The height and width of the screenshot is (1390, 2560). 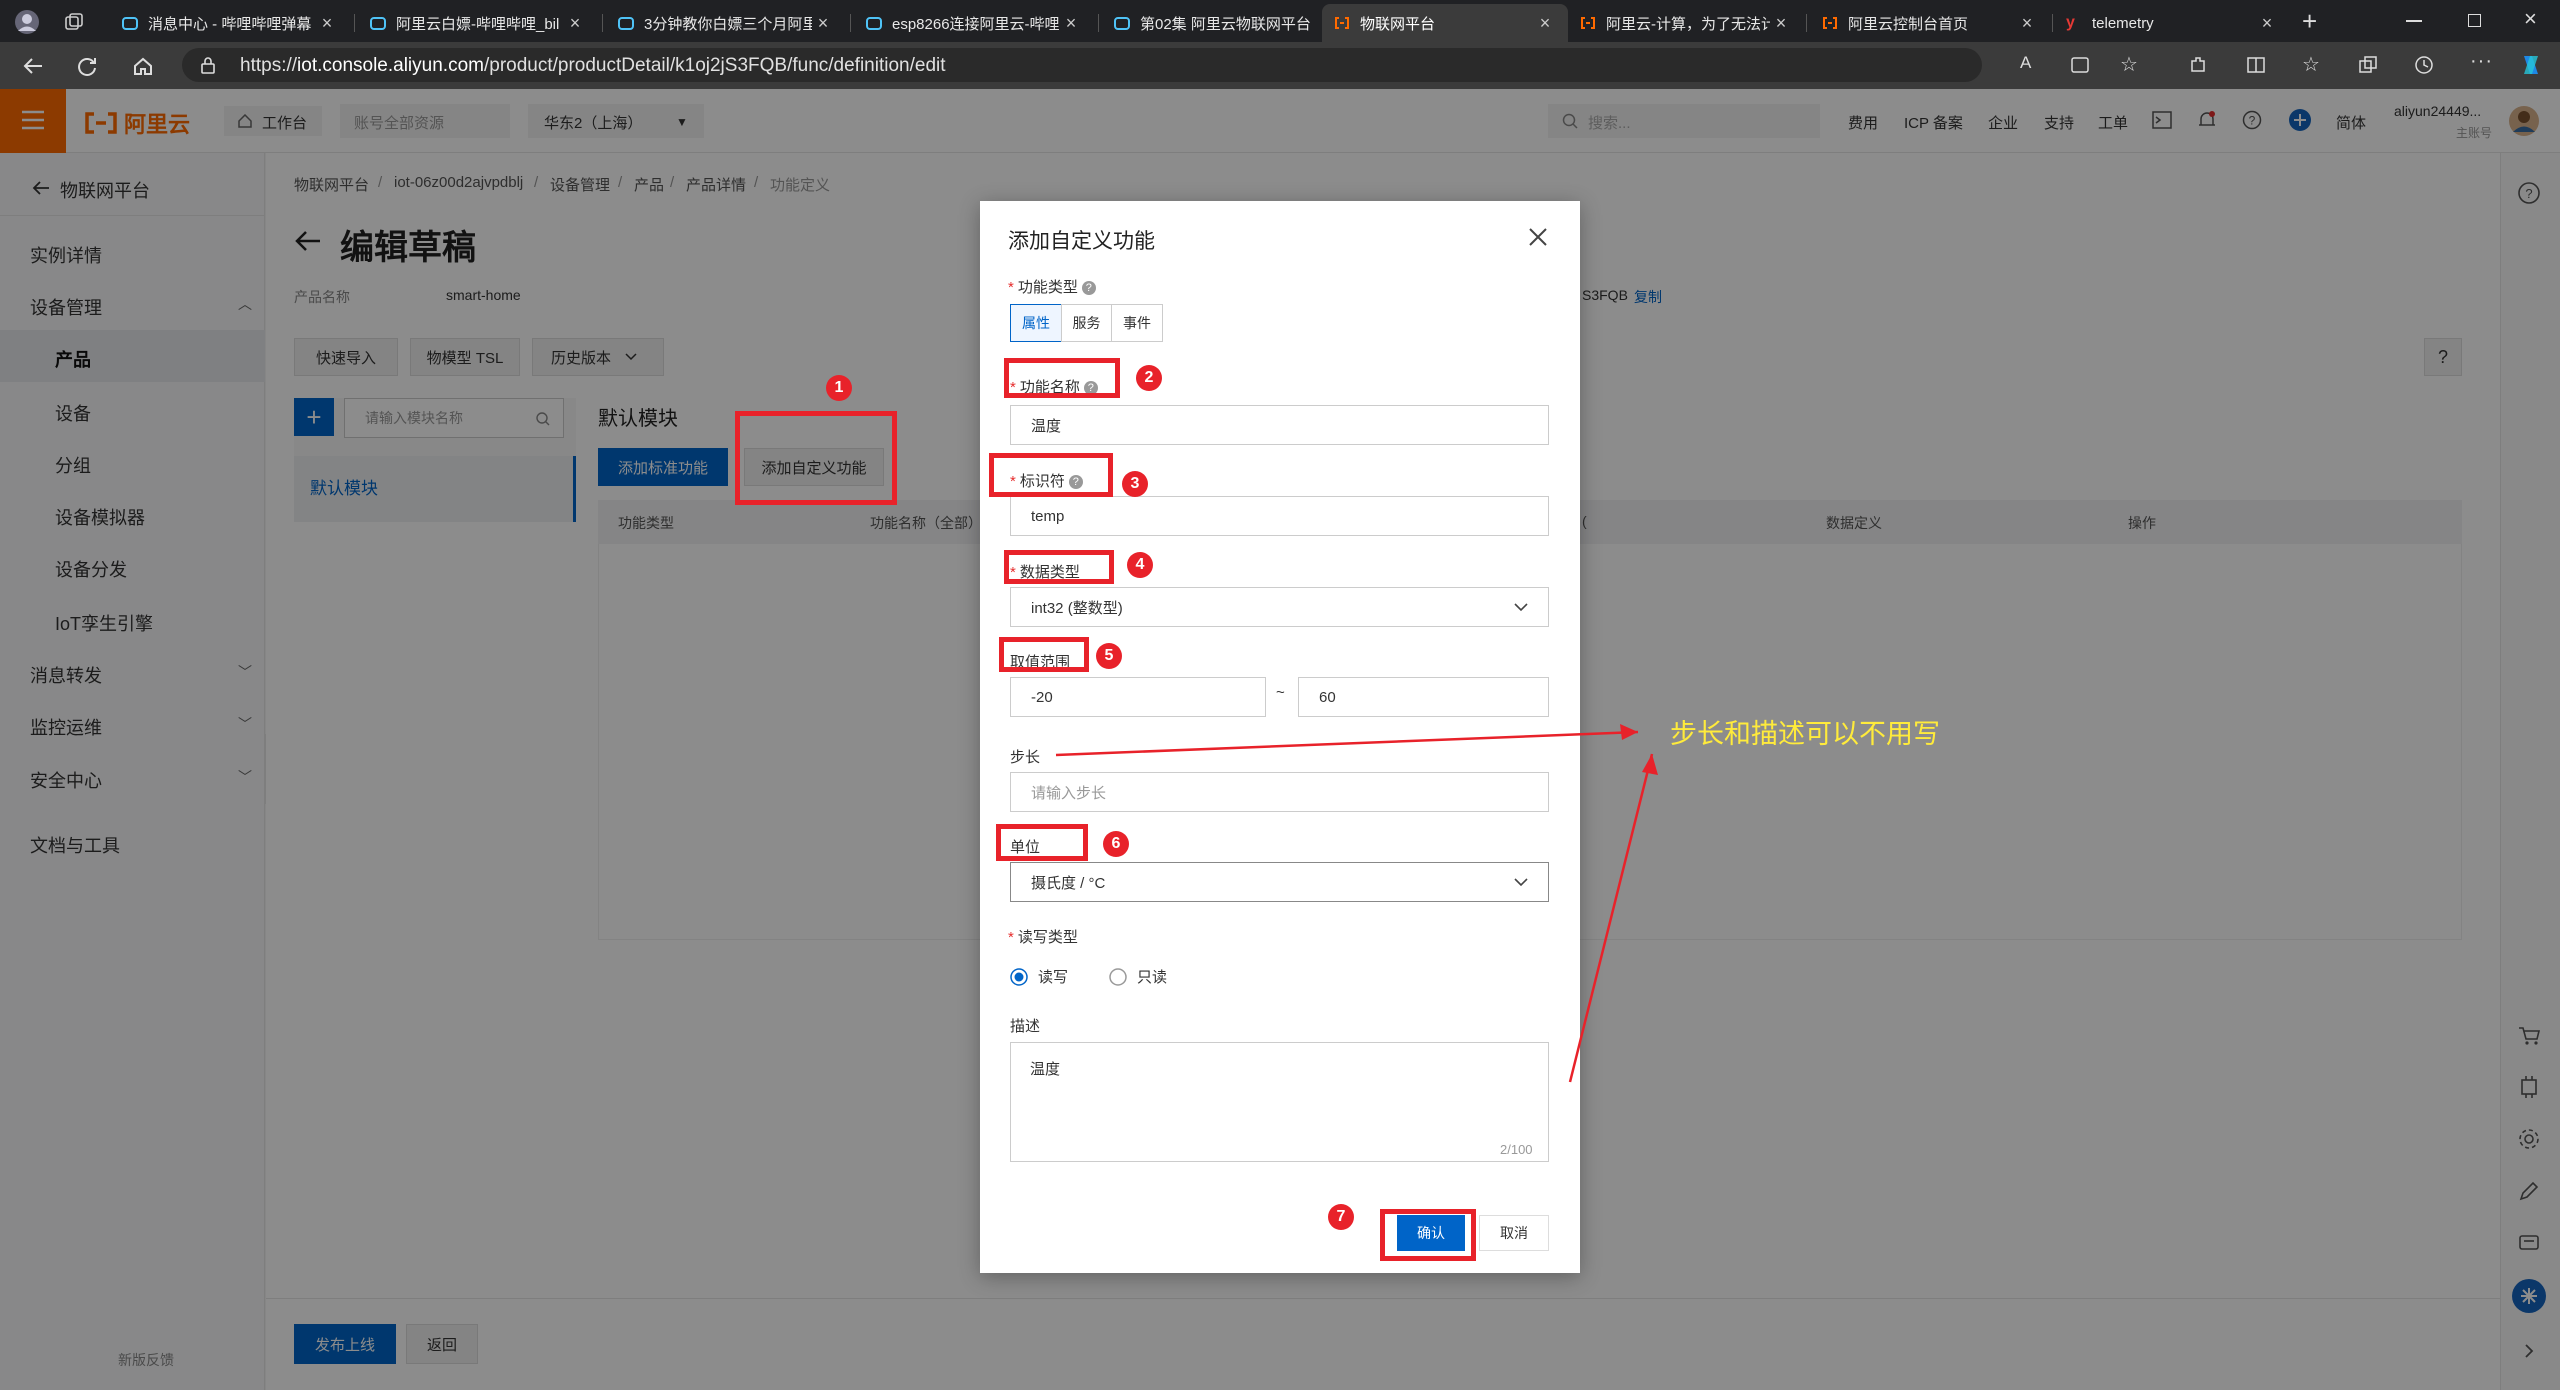 I want to click on annotation-number: 5, so click(x=1109, y=656).